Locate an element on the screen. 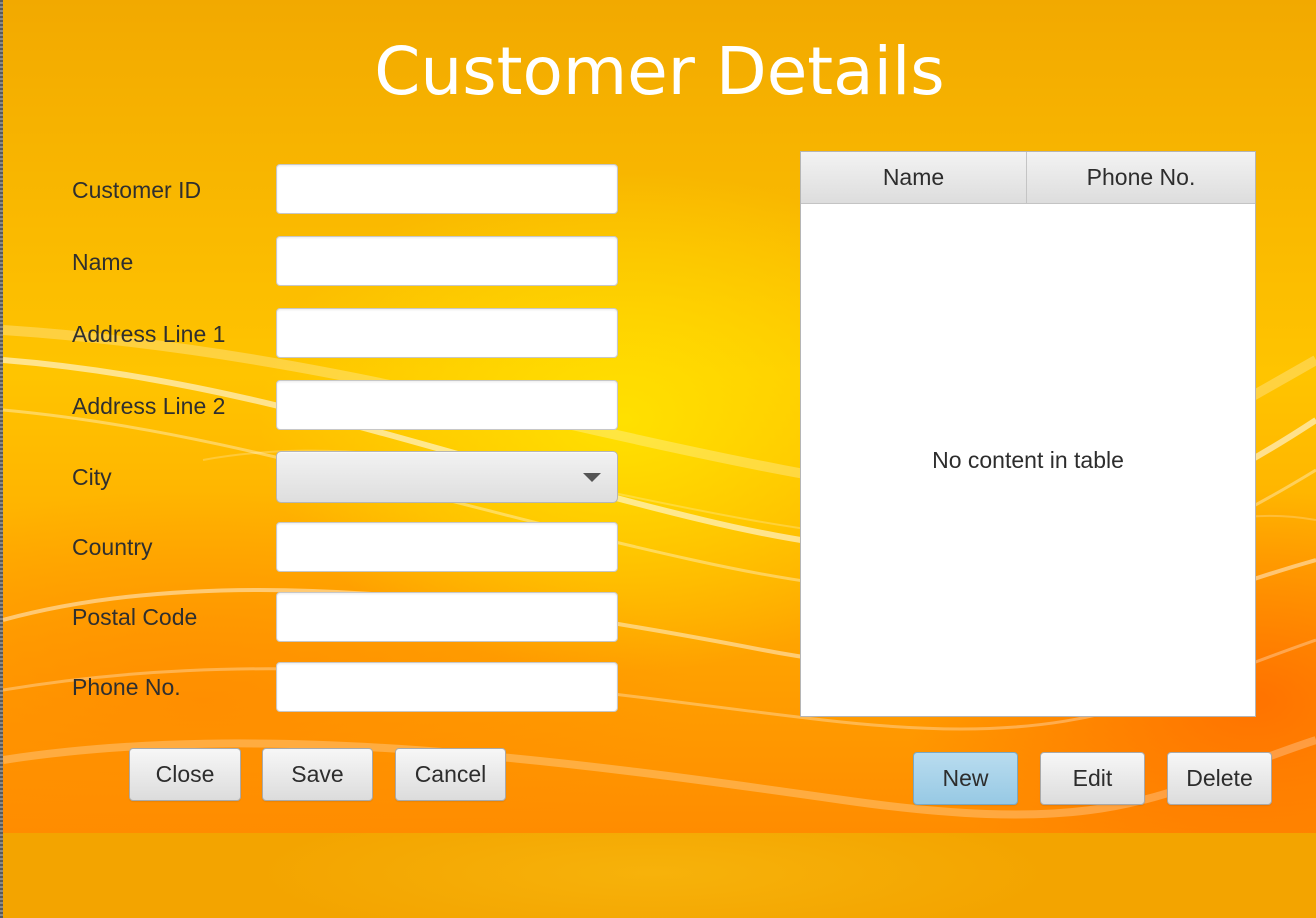 The height and width of the screenshot is (918, 1316). customer-id-field is located at coordinates (447, 189).